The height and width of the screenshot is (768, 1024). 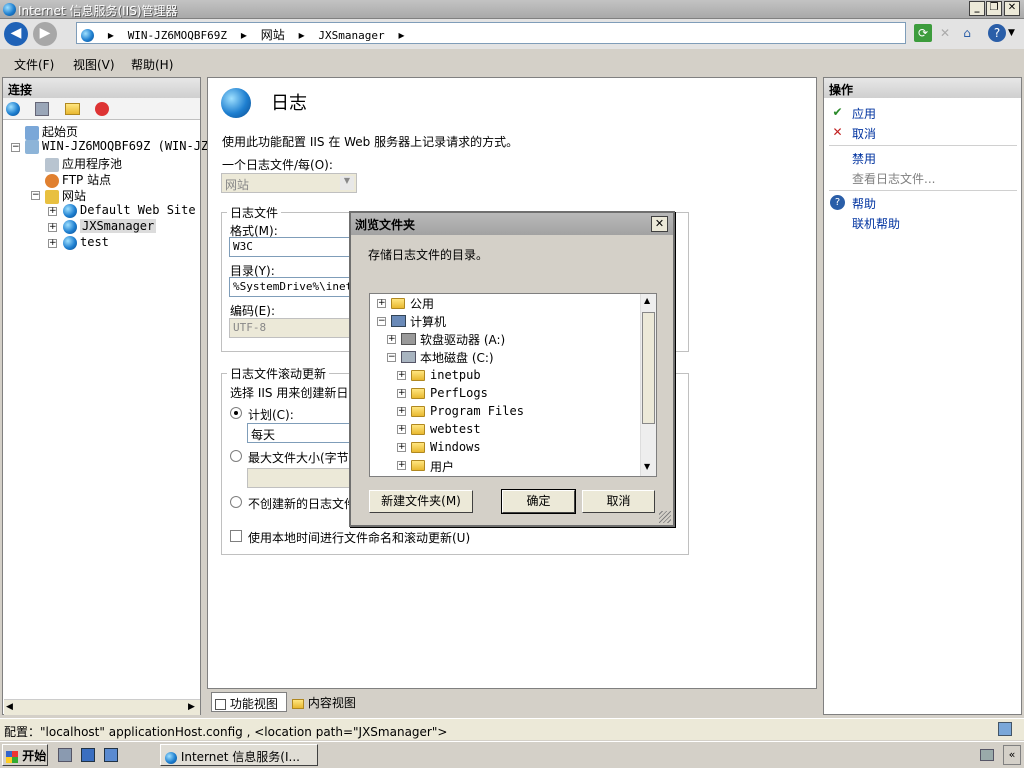 I want to click on maxsize-input, so click(x=299, y=478).